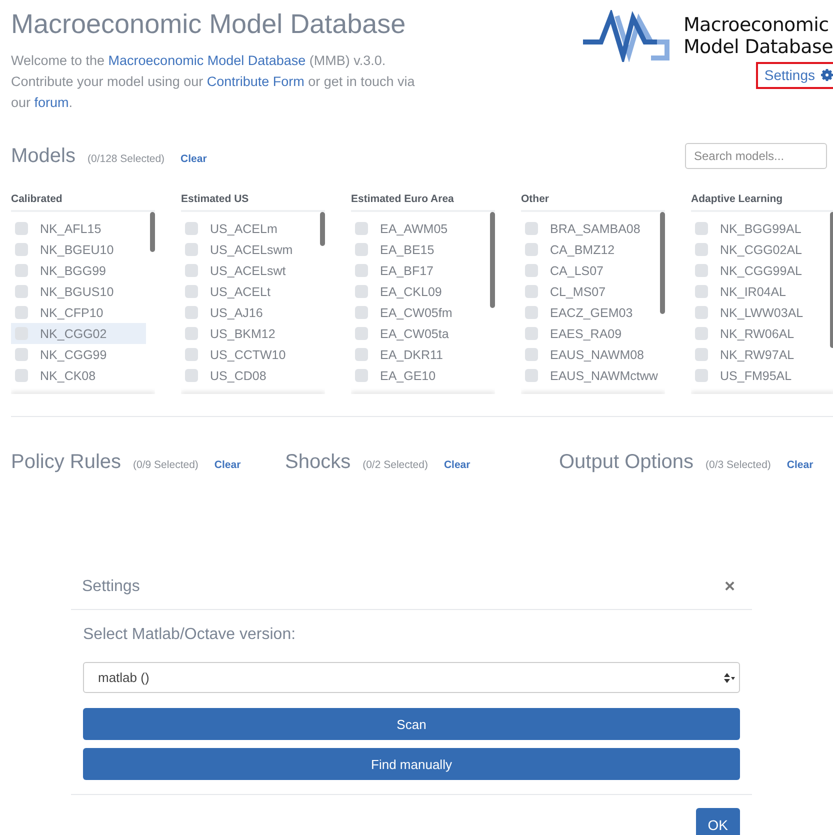 The height and width of the screenshot is (835, 833). Describe the element at coordinates (248, 270) in the screenshot. I see `model-item: US_ACELswt` at that location.